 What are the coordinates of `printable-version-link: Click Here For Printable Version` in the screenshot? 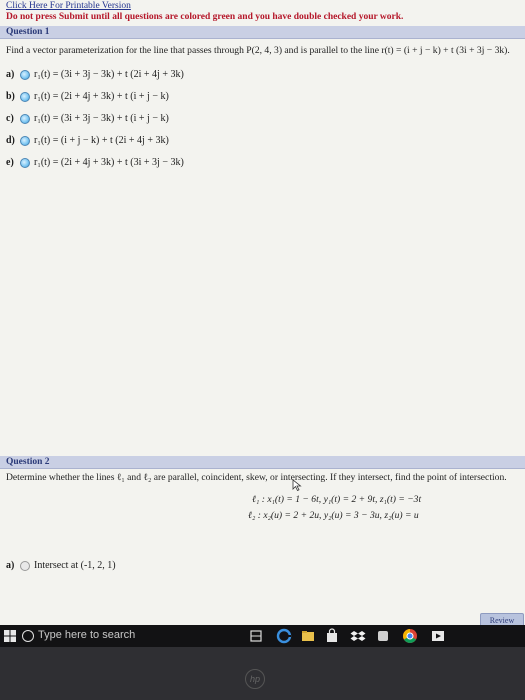 It's located at (68, 6).